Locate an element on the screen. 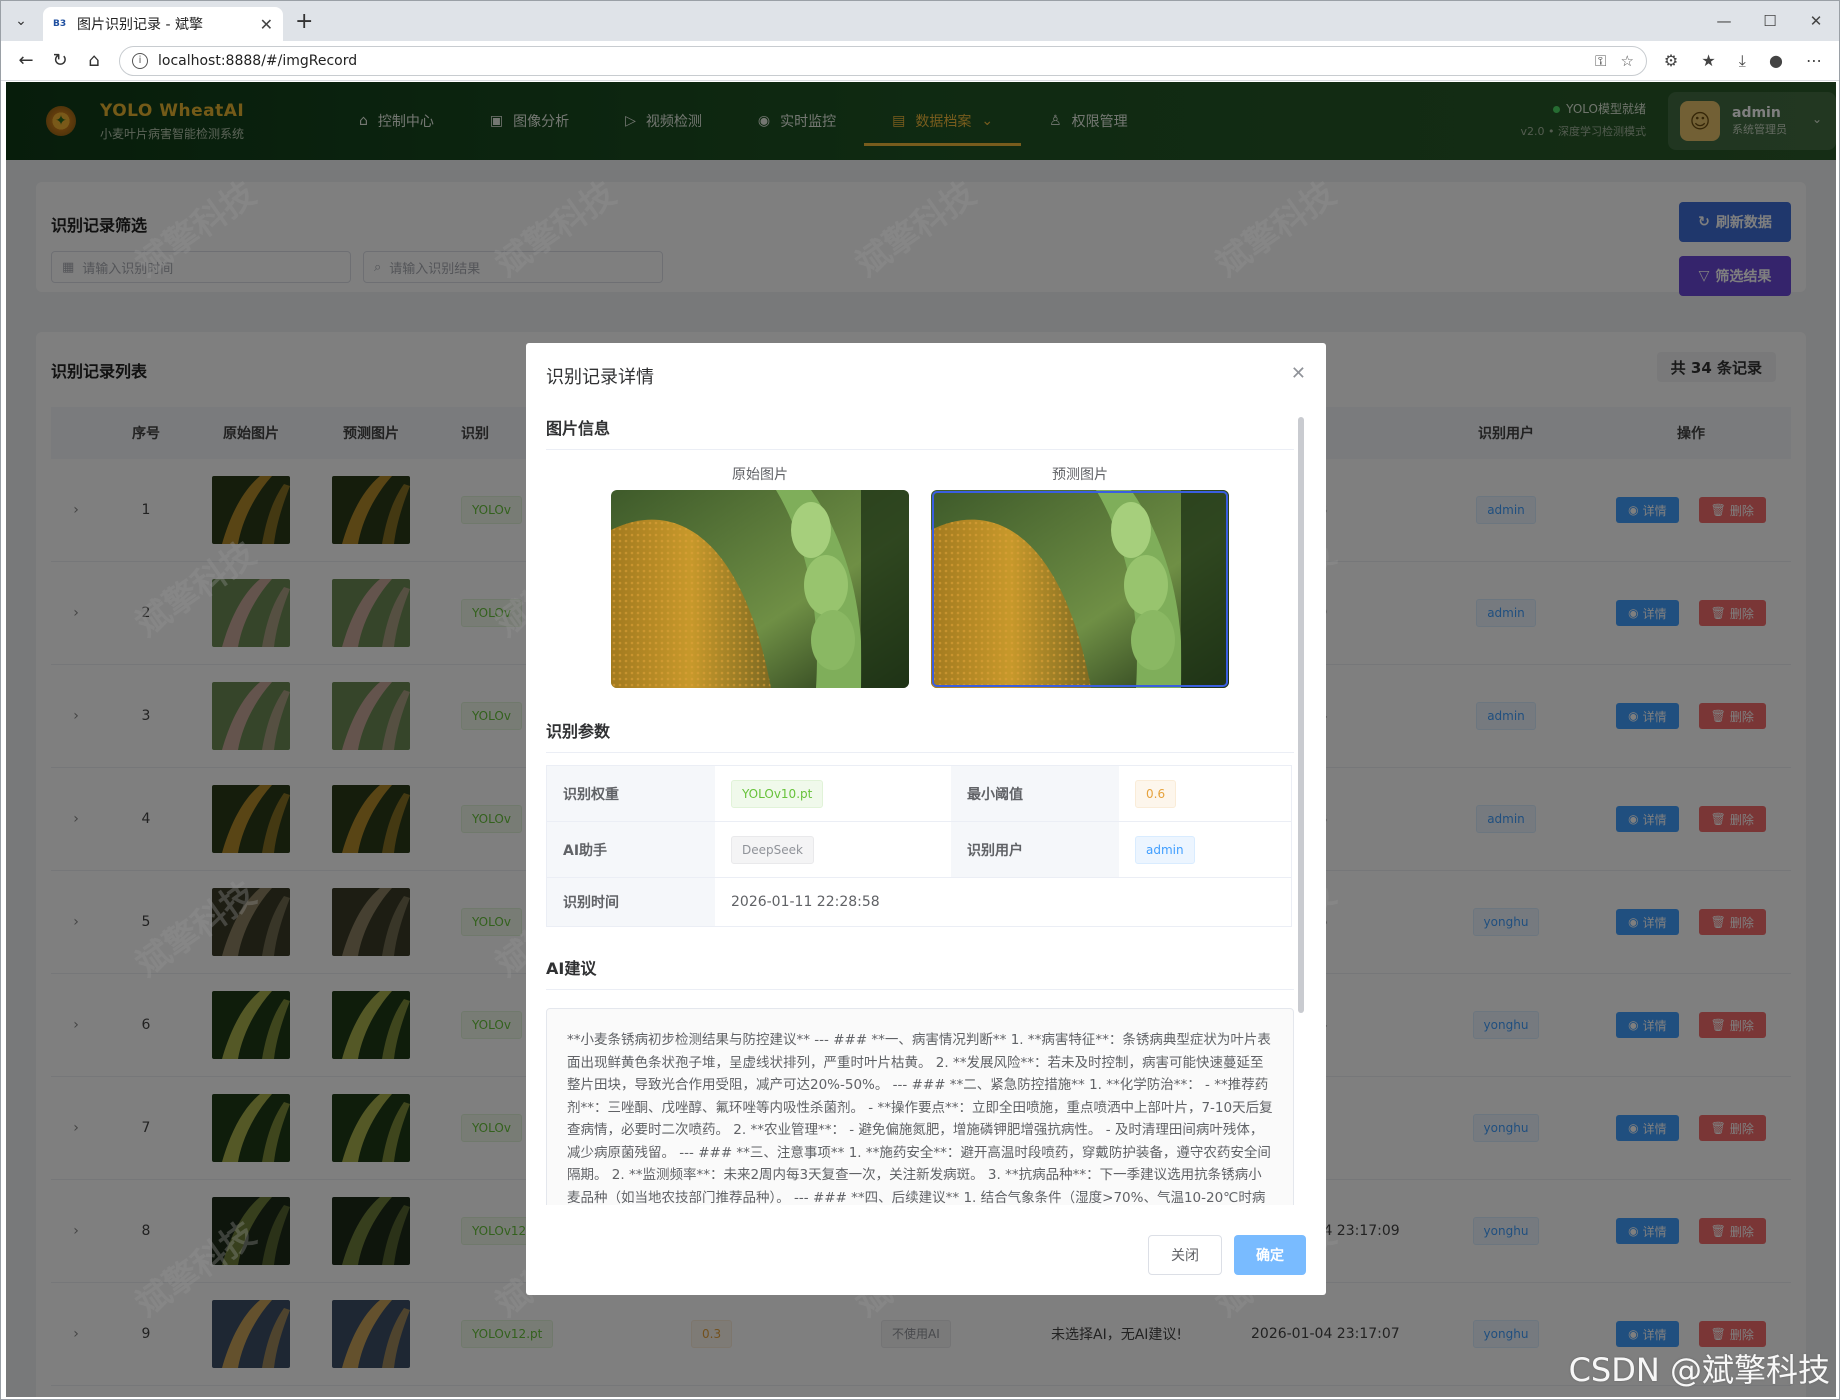 This screenshot has width=1840, height=1400. original-image is located at coordinates (760, 589).